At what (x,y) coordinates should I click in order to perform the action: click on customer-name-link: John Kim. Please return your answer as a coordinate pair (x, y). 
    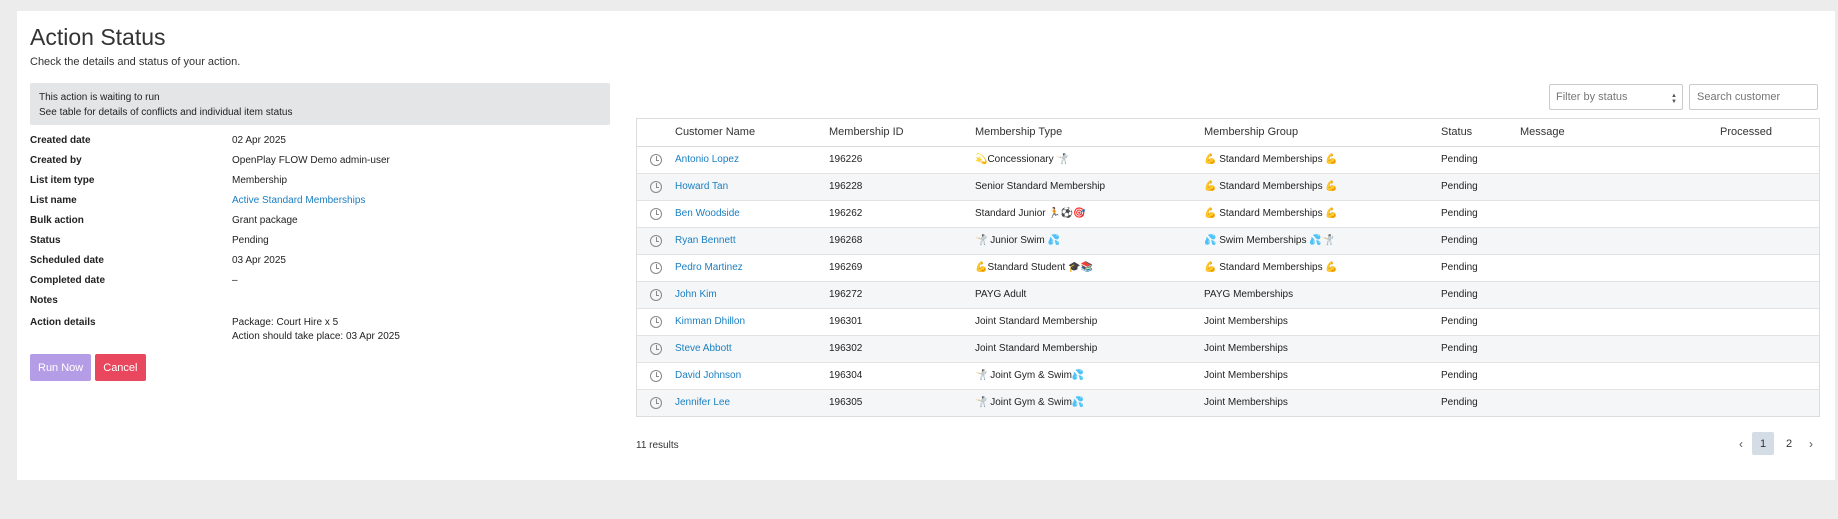
    Looking at the image, I should click on (696, 294).